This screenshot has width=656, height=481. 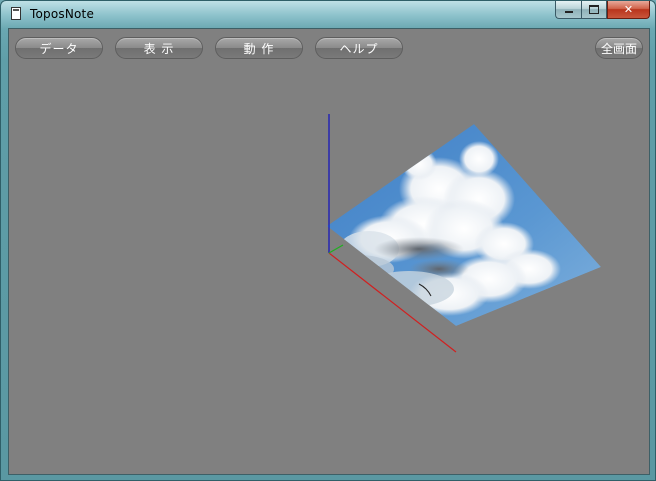 I want to click on window-controls: ✕, so click(x=602, y=10).